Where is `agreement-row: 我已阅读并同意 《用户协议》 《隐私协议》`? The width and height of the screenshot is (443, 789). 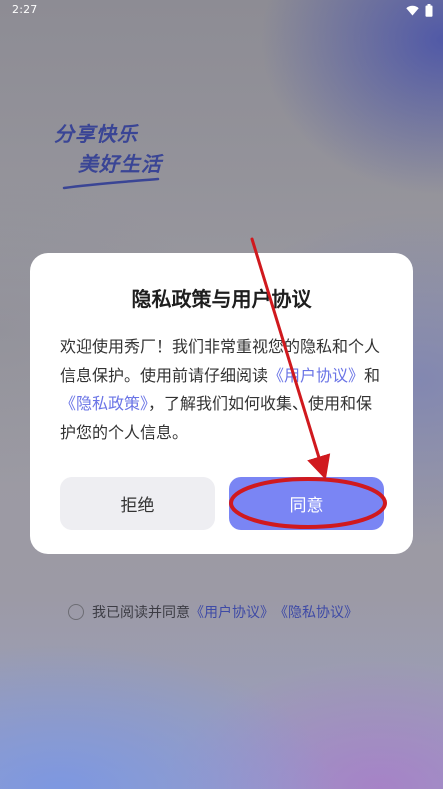 agreement-row: 我已阅读并同意 《用户协议》 《隐私协议》 is located at coordinates (213, 612).